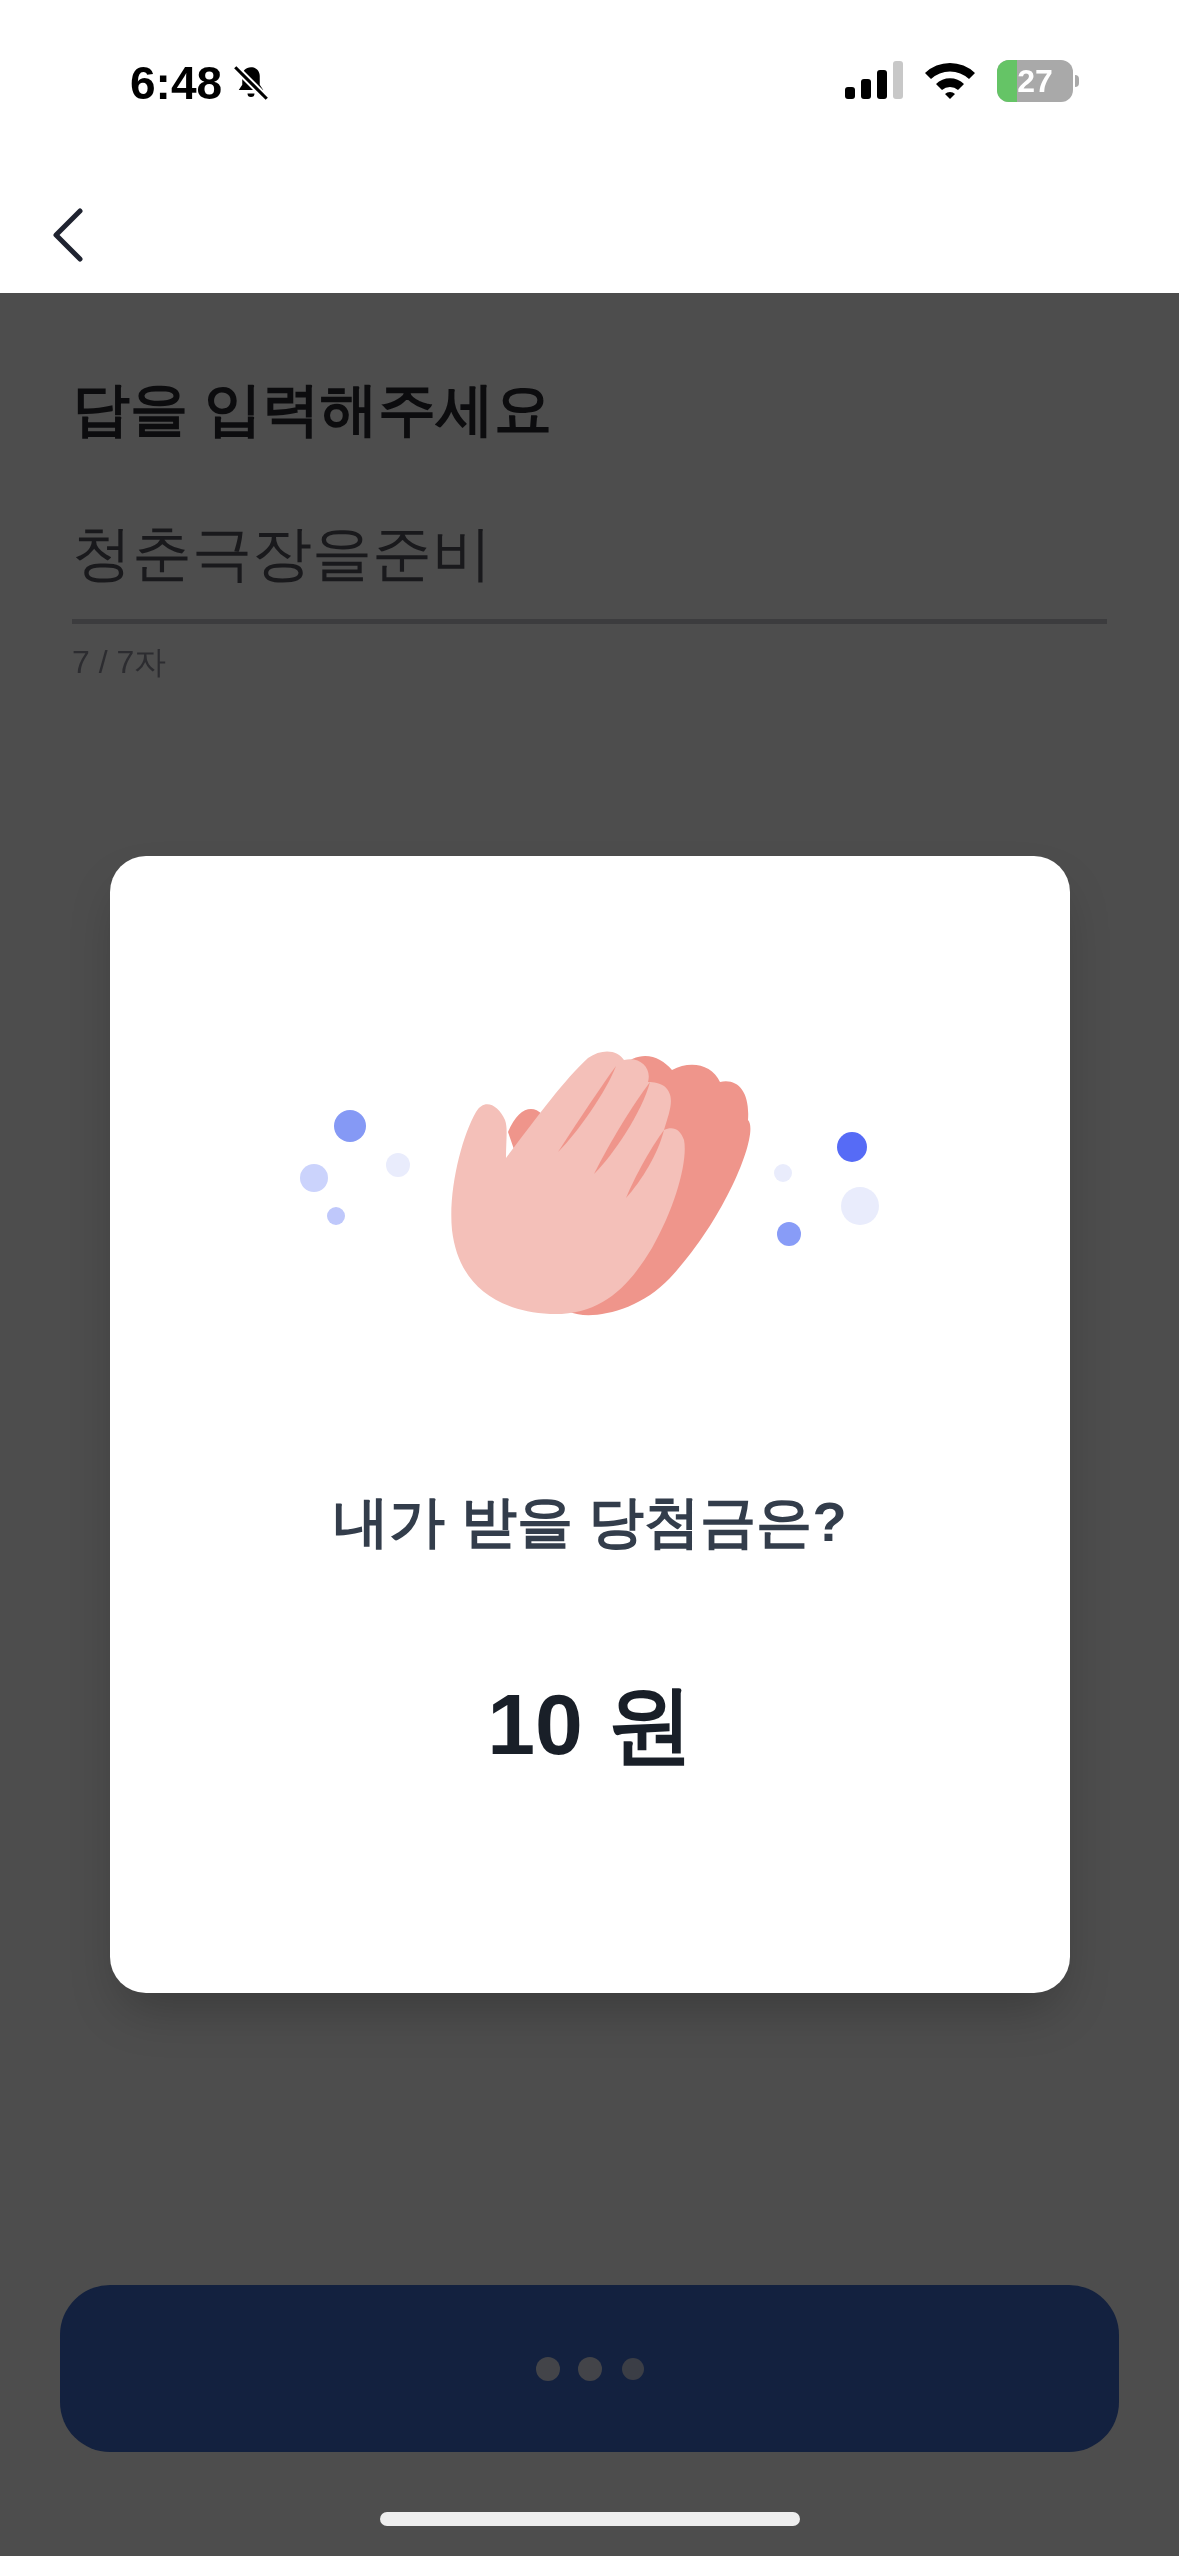 This screenshot has width=1179, height=2556. I want to click on back-icon, so click(68, 234).